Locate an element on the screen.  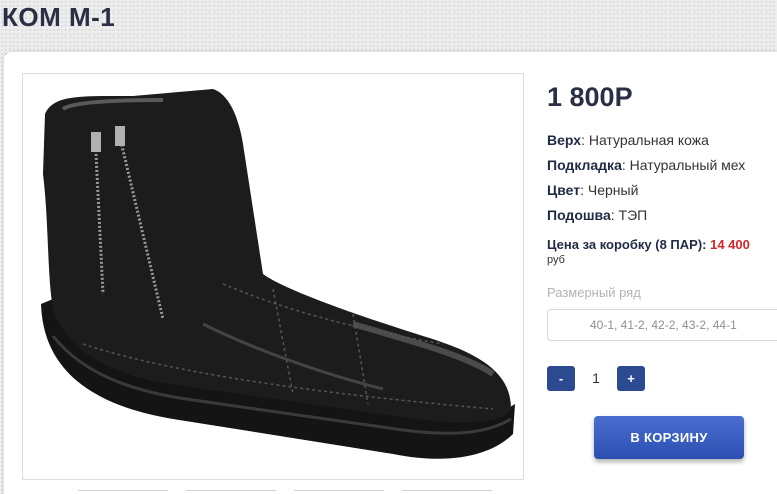
box-price-label: Цена за коробку (8 ПАР): is located at coordinates (629, 244).